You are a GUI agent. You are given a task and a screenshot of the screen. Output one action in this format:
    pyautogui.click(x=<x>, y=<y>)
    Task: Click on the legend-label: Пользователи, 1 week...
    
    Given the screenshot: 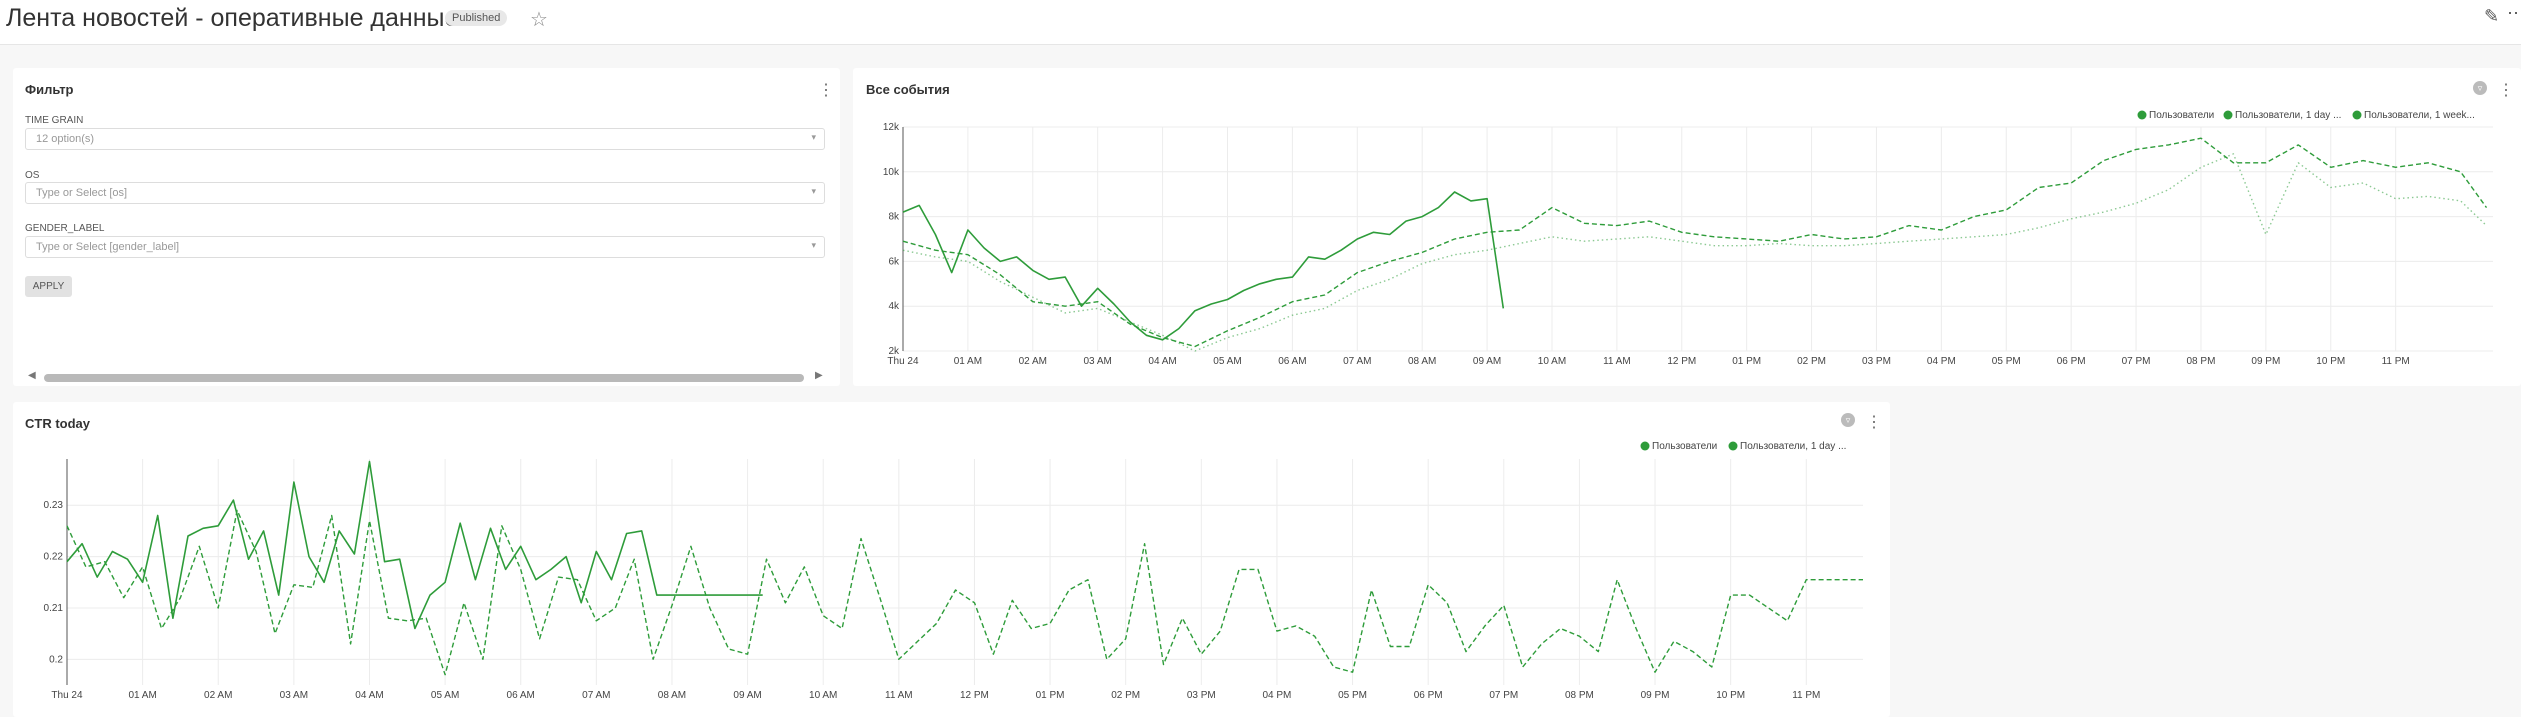 What is the action you would take?
    pyautogui.click(x=2419, y=115)
    